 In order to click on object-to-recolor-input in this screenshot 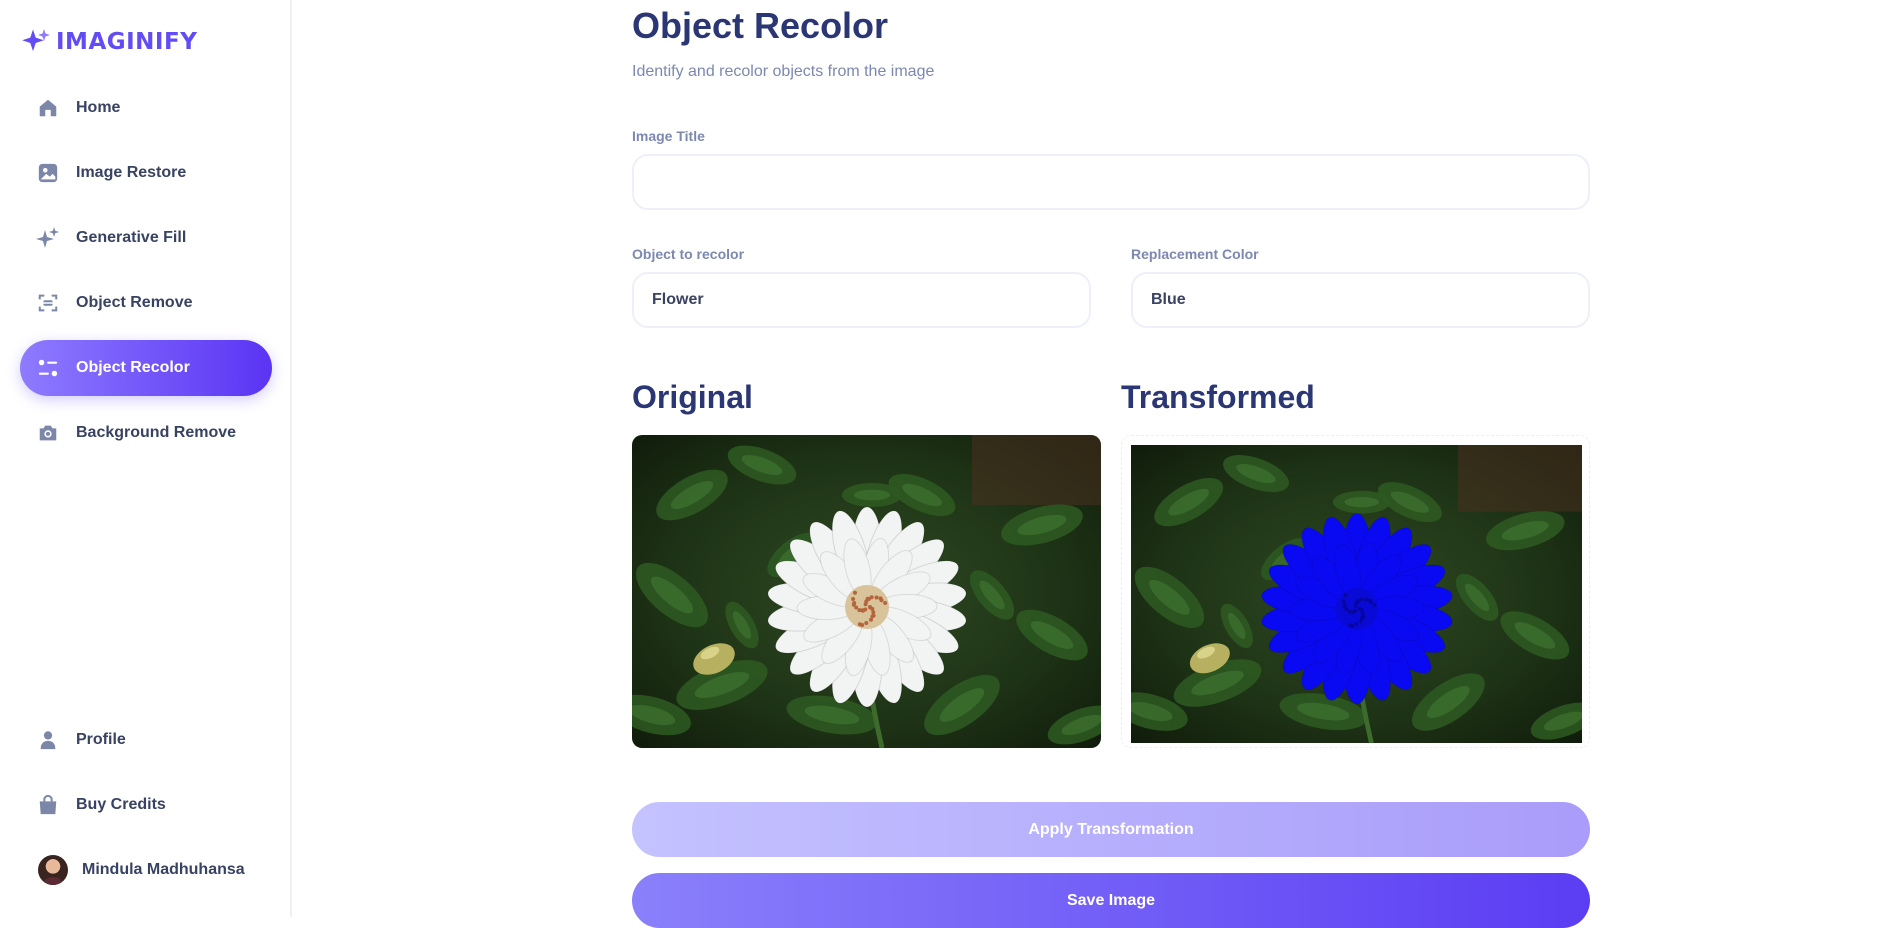, I will do `click(861, 300)`.